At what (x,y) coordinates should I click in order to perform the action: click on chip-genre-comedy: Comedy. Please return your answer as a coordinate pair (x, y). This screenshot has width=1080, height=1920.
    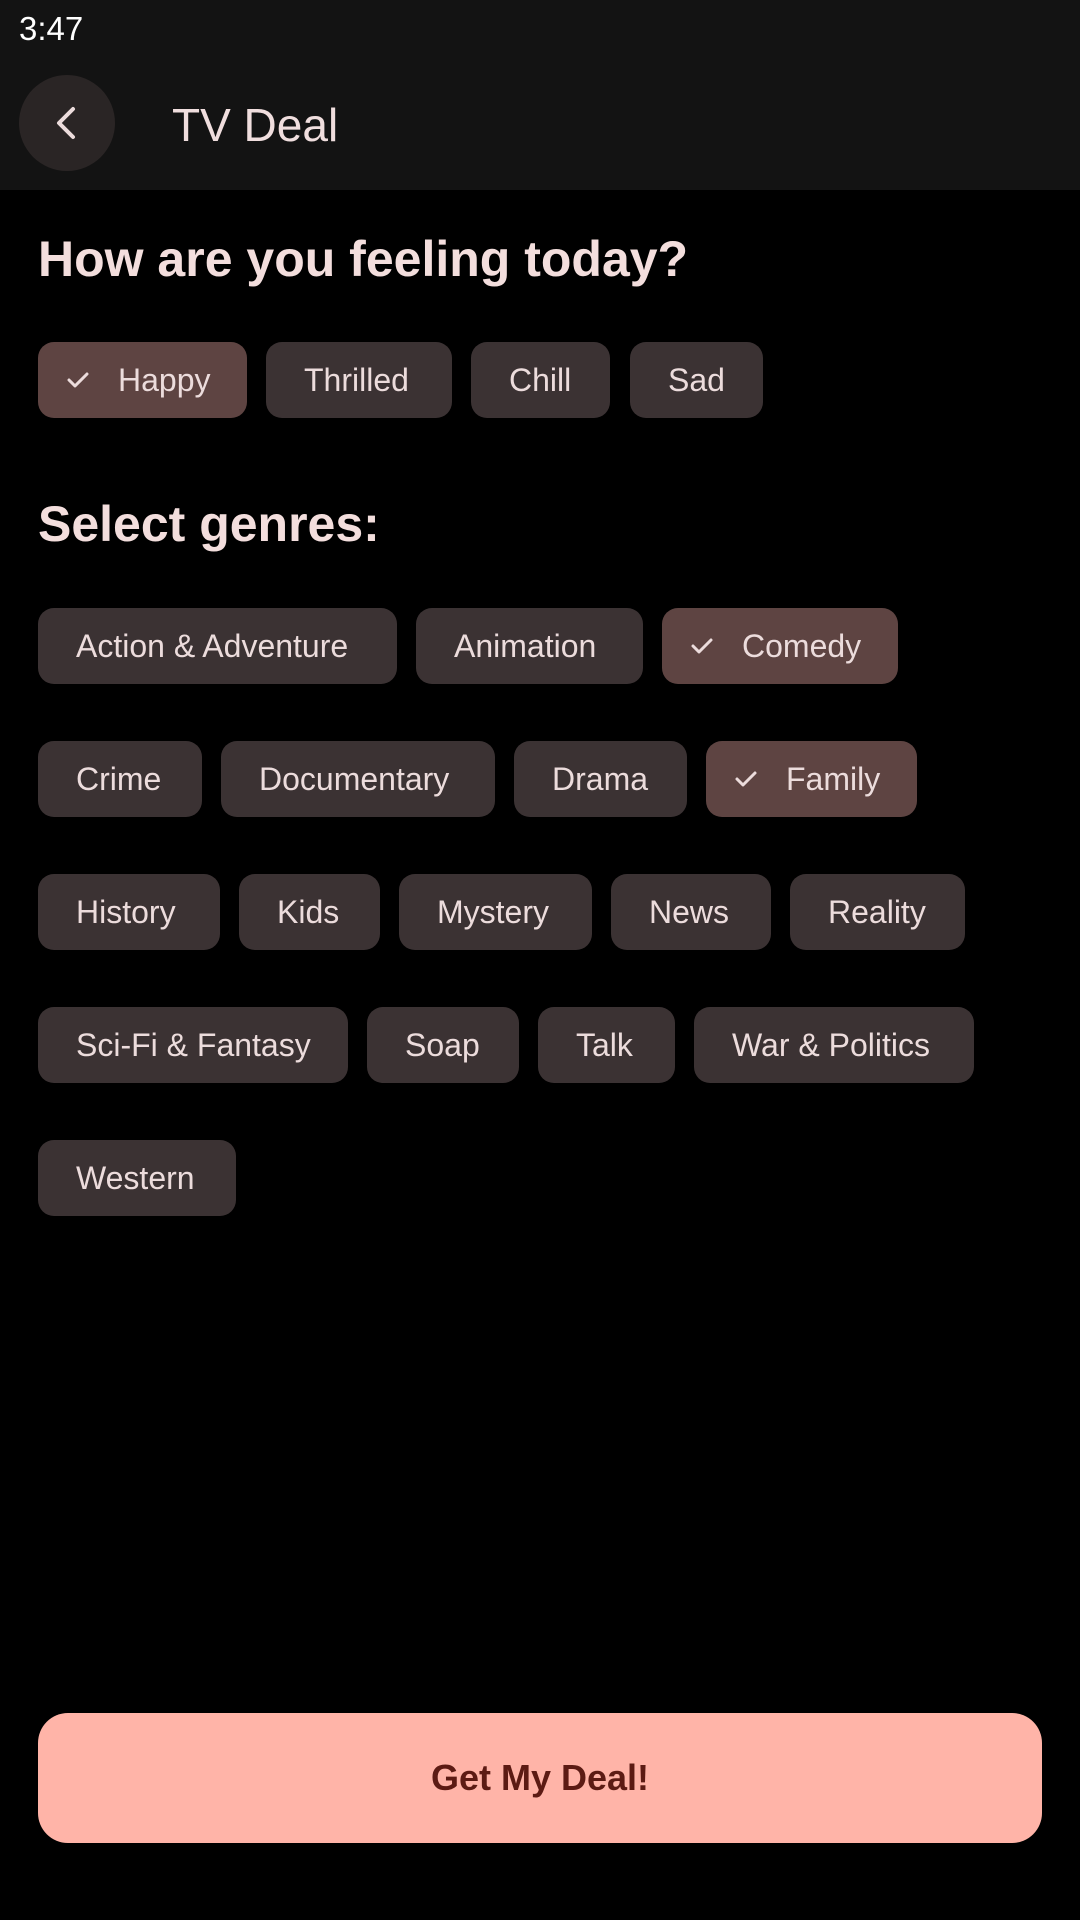
    Looking at the image, I should click on (780, 646).